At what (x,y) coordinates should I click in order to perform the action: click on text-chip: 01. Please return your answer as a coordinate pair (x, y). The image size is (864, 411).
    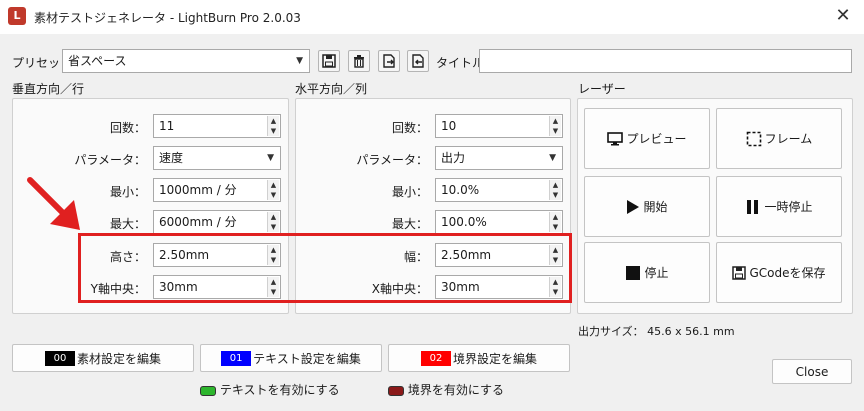
    Looking at the image, I should click on (236, 358).